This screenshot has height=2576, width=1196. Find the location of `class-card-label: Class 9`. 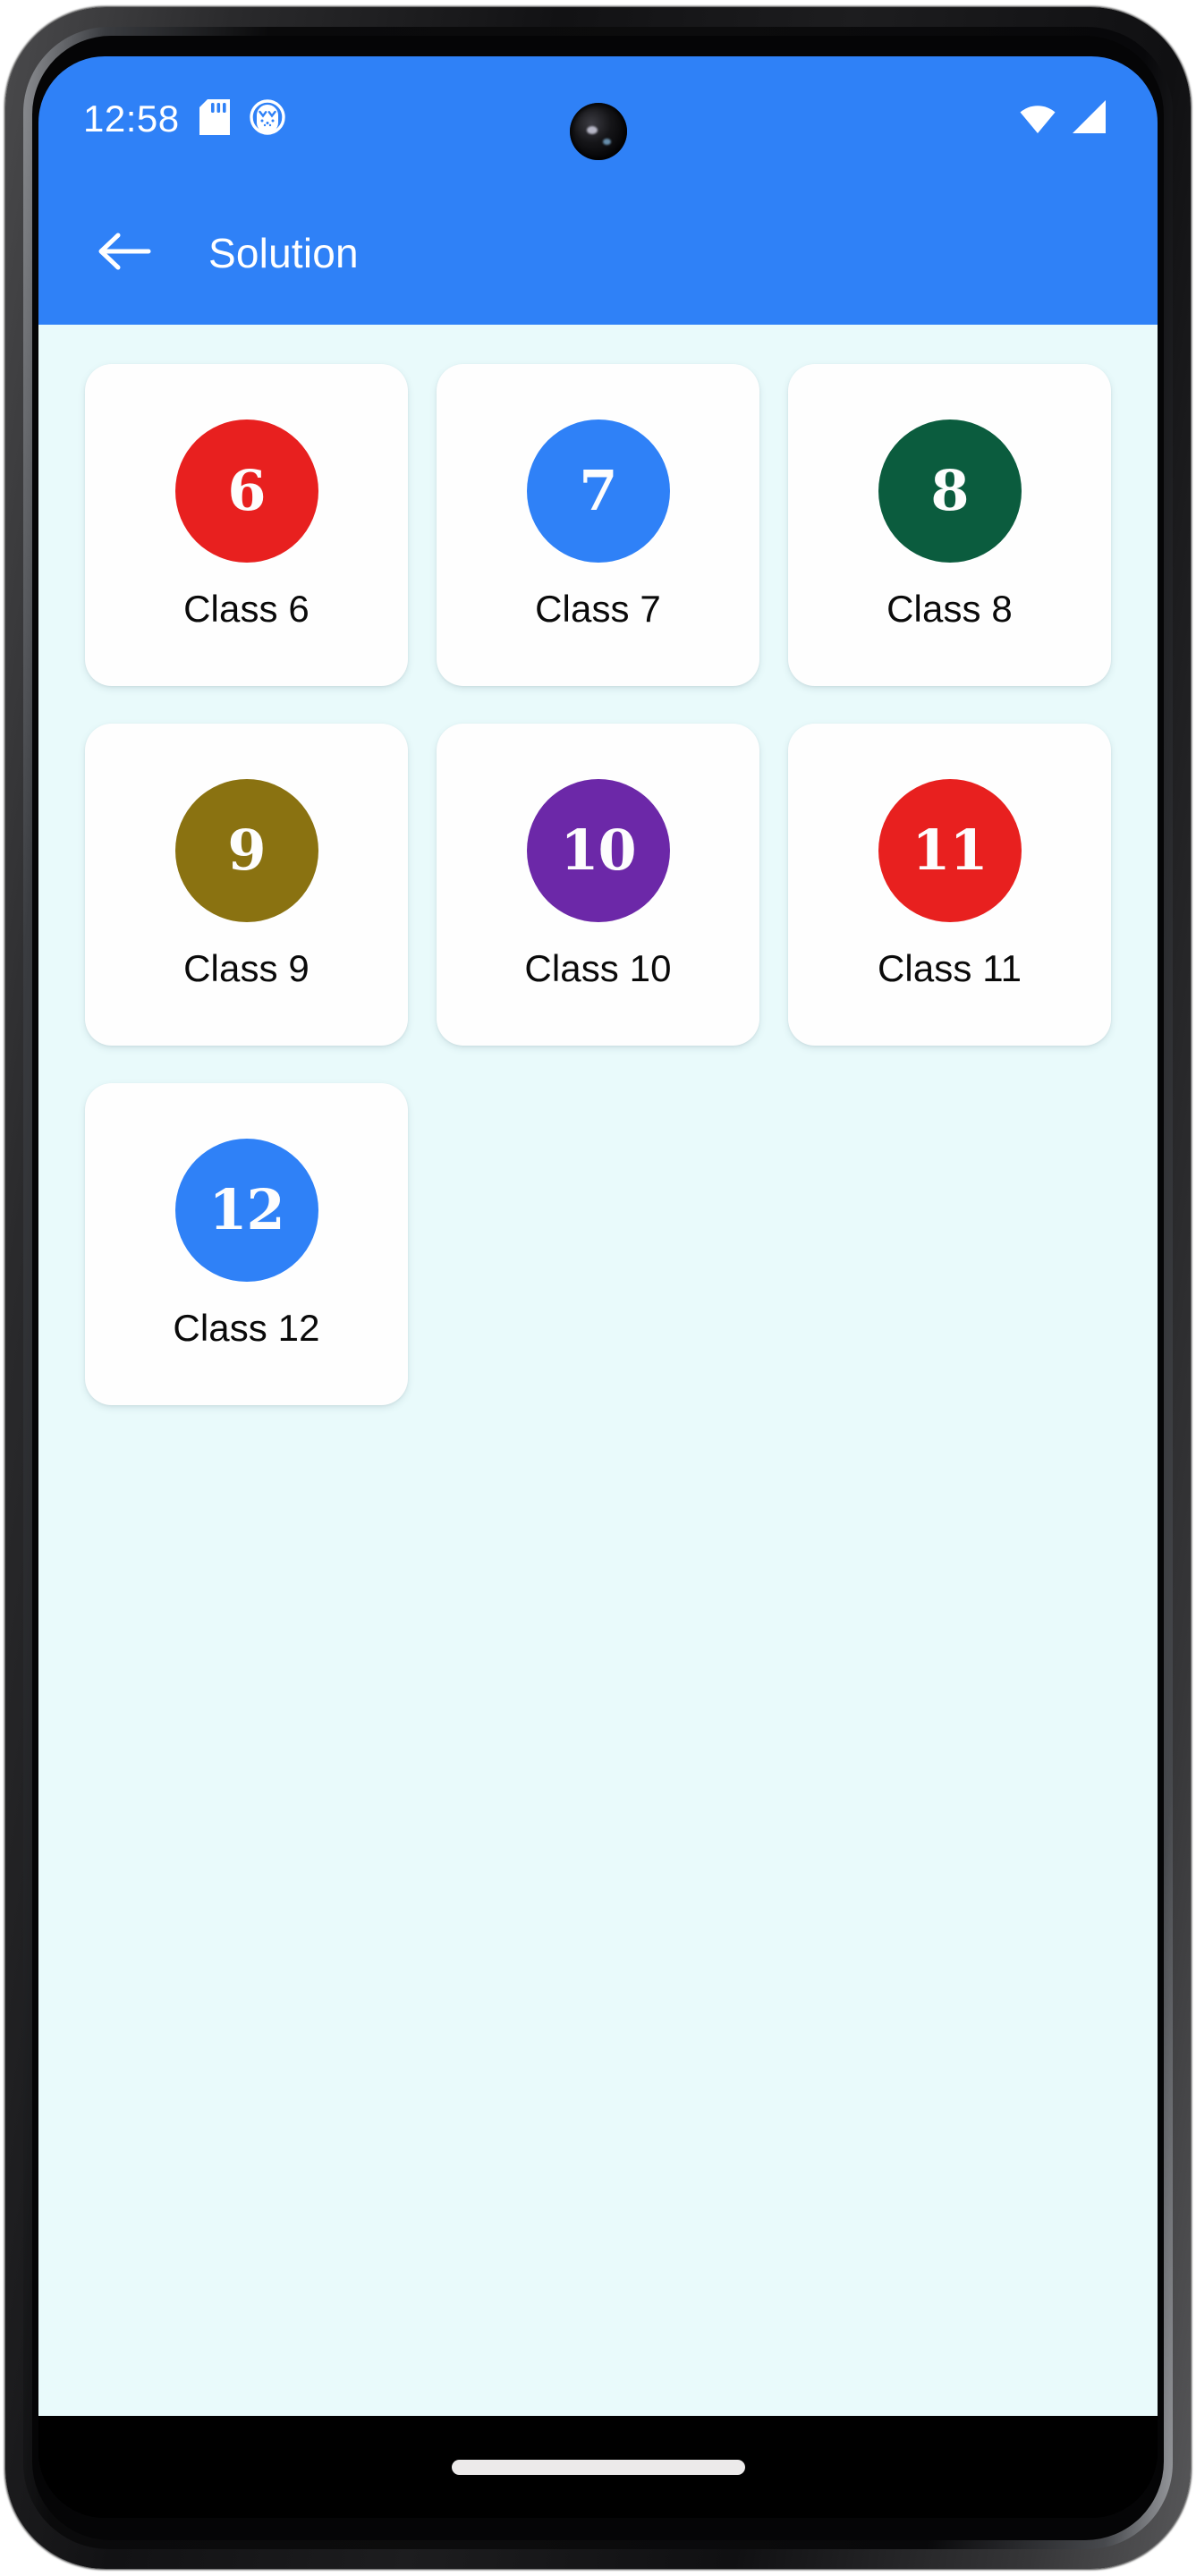

class-card-label: Class 9 is located at coordinates (246, 968).